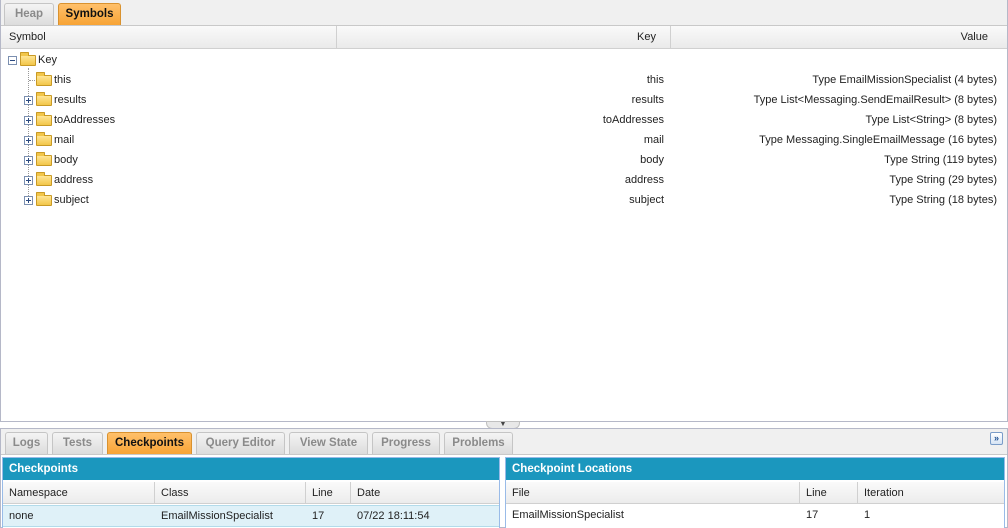  I want to click on symbol-name: subject, so click(71, 200).